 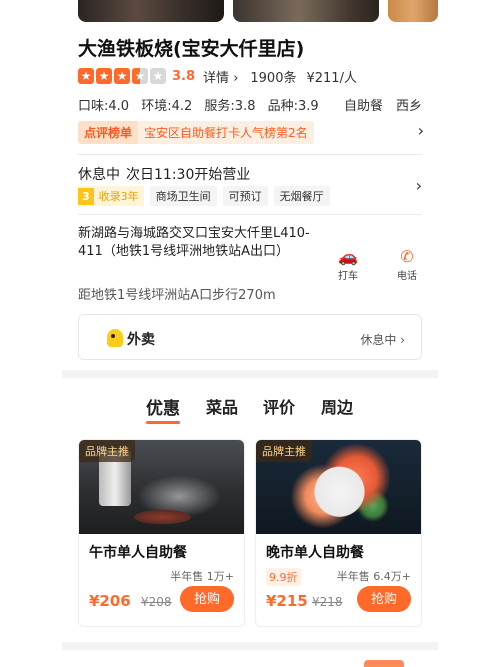 I want to click on next-section-peek, so click(x=384, y=663).